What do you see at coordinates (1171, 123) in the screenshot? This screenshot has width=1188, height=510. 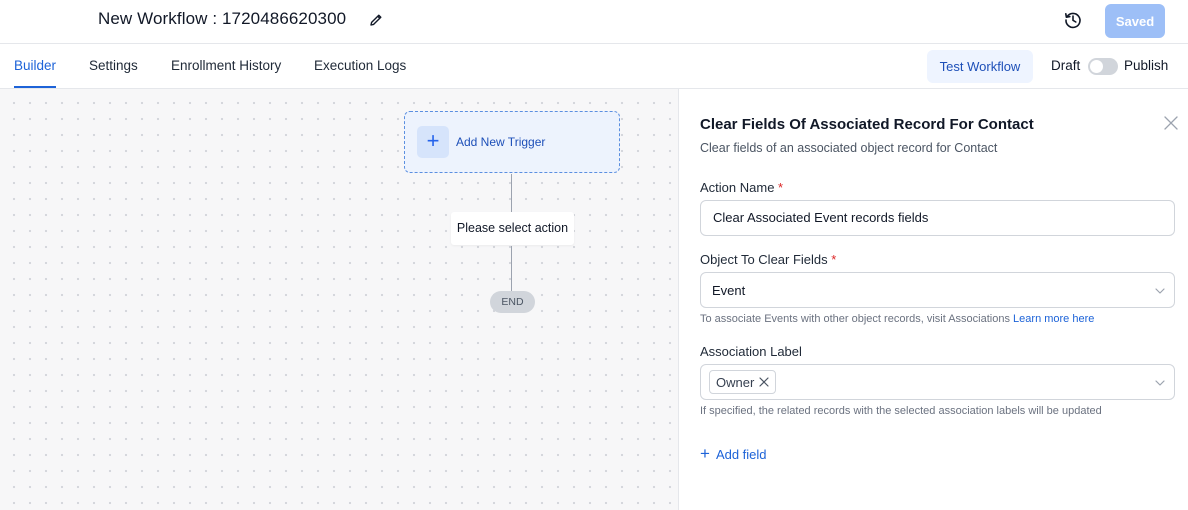 I see `close-icon` at bounding box center [1171, 123].